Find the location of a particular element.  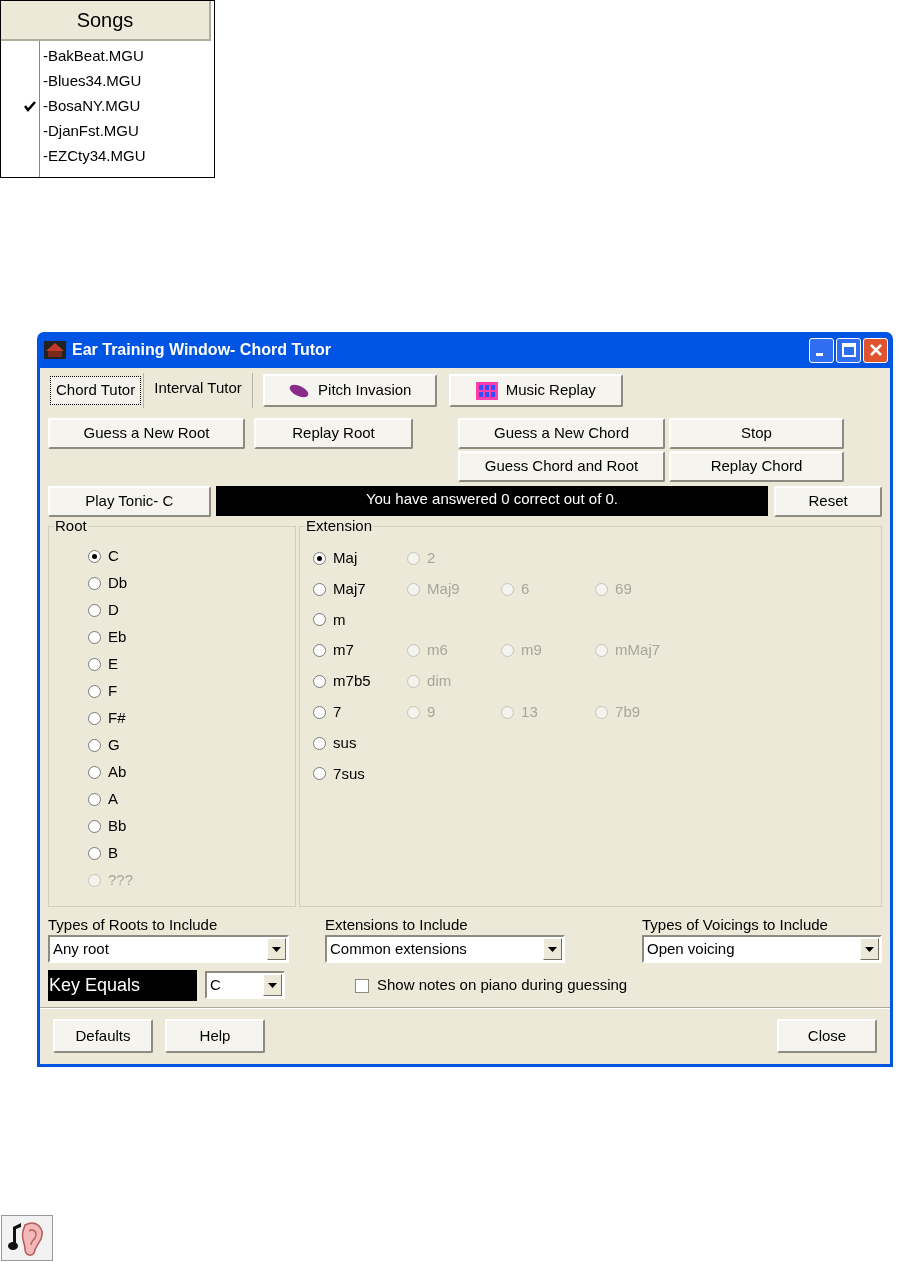

action-button: Guess a New Root is located at coordinates (146, 433).